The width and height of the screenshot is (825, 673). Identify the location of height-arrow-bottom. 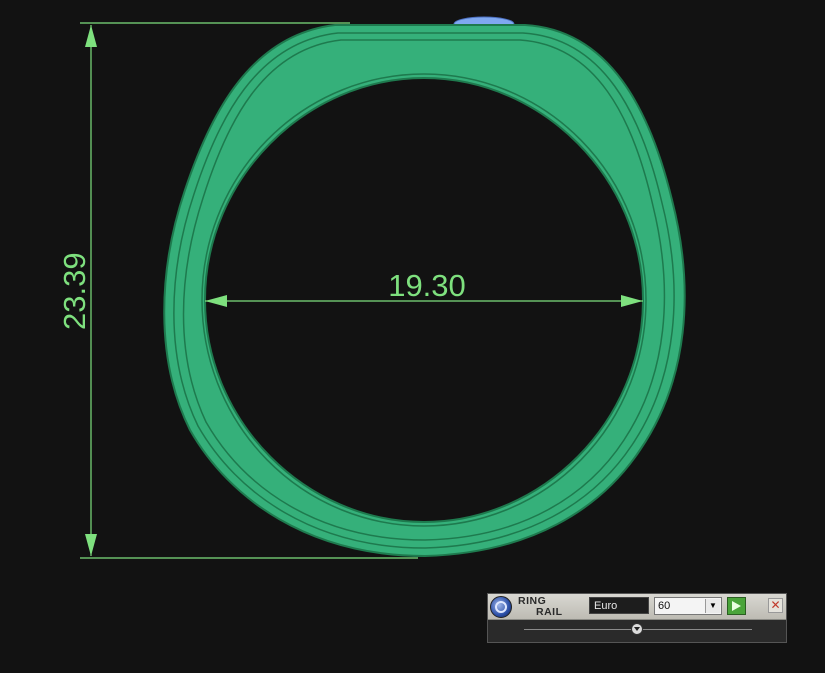
(91, 545).